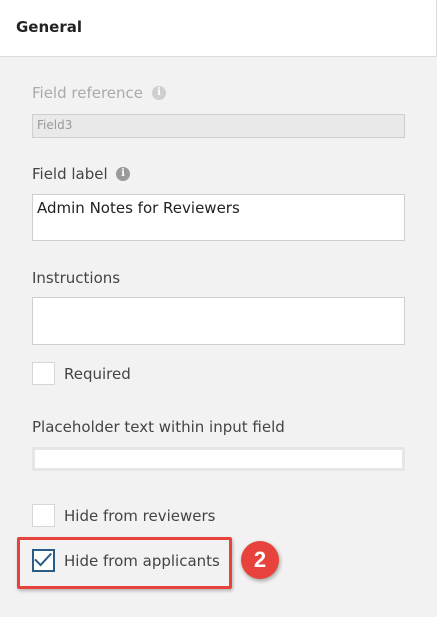 The width and height of the screenshot is (437, 617). I want to click on hide-from-reviewers-label: Hide from reviewers, so click(140, 516).